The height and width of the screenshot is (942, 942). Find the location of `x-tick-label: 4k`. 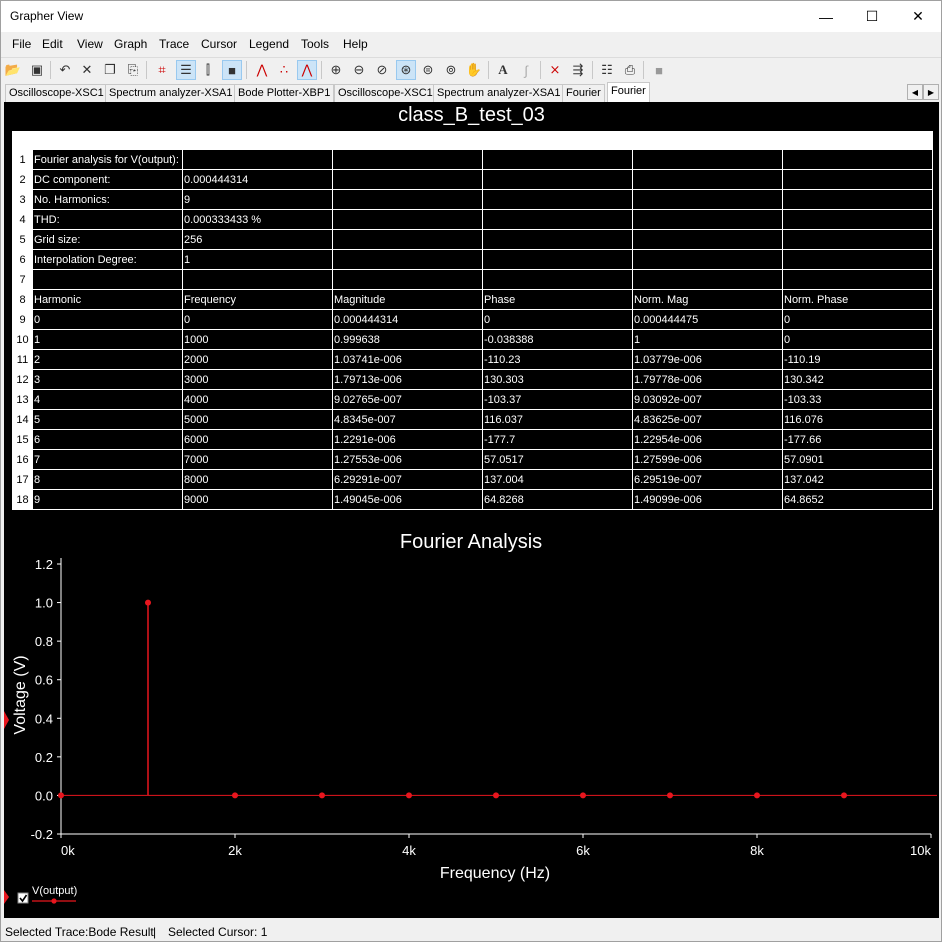

x-tick-label: 4k is located at coordinates (409, 850).